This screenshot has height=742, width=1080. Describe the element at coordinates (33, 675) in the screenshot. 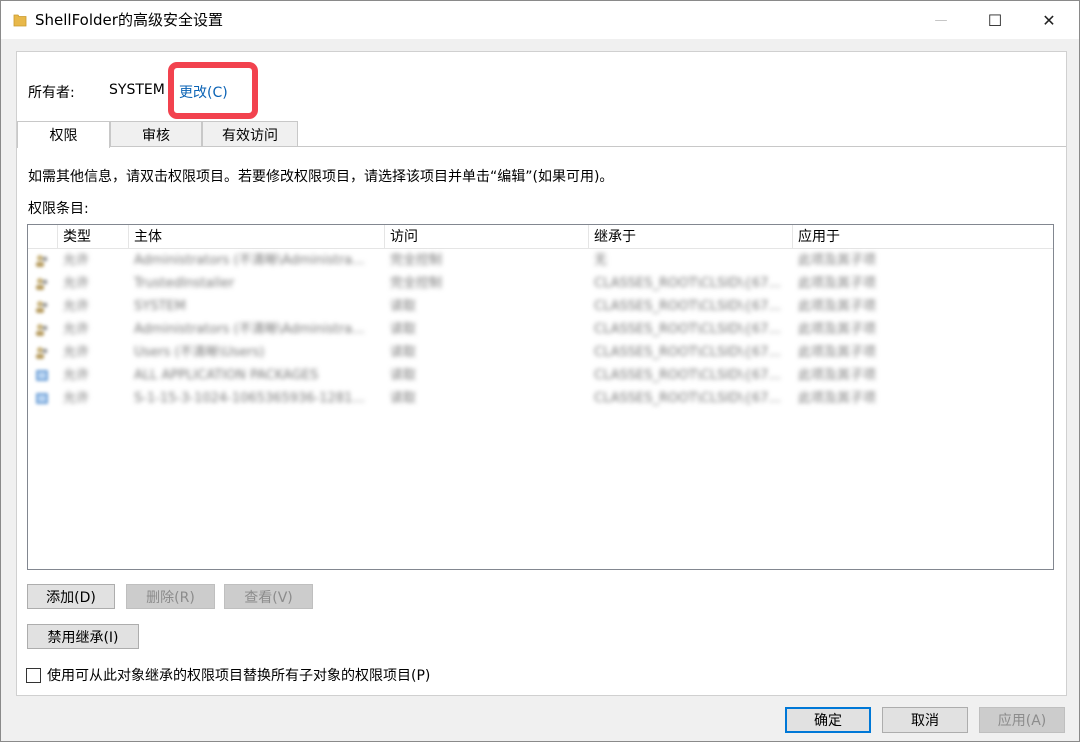

I see `replace-child-permissions-checkbox` at that location.